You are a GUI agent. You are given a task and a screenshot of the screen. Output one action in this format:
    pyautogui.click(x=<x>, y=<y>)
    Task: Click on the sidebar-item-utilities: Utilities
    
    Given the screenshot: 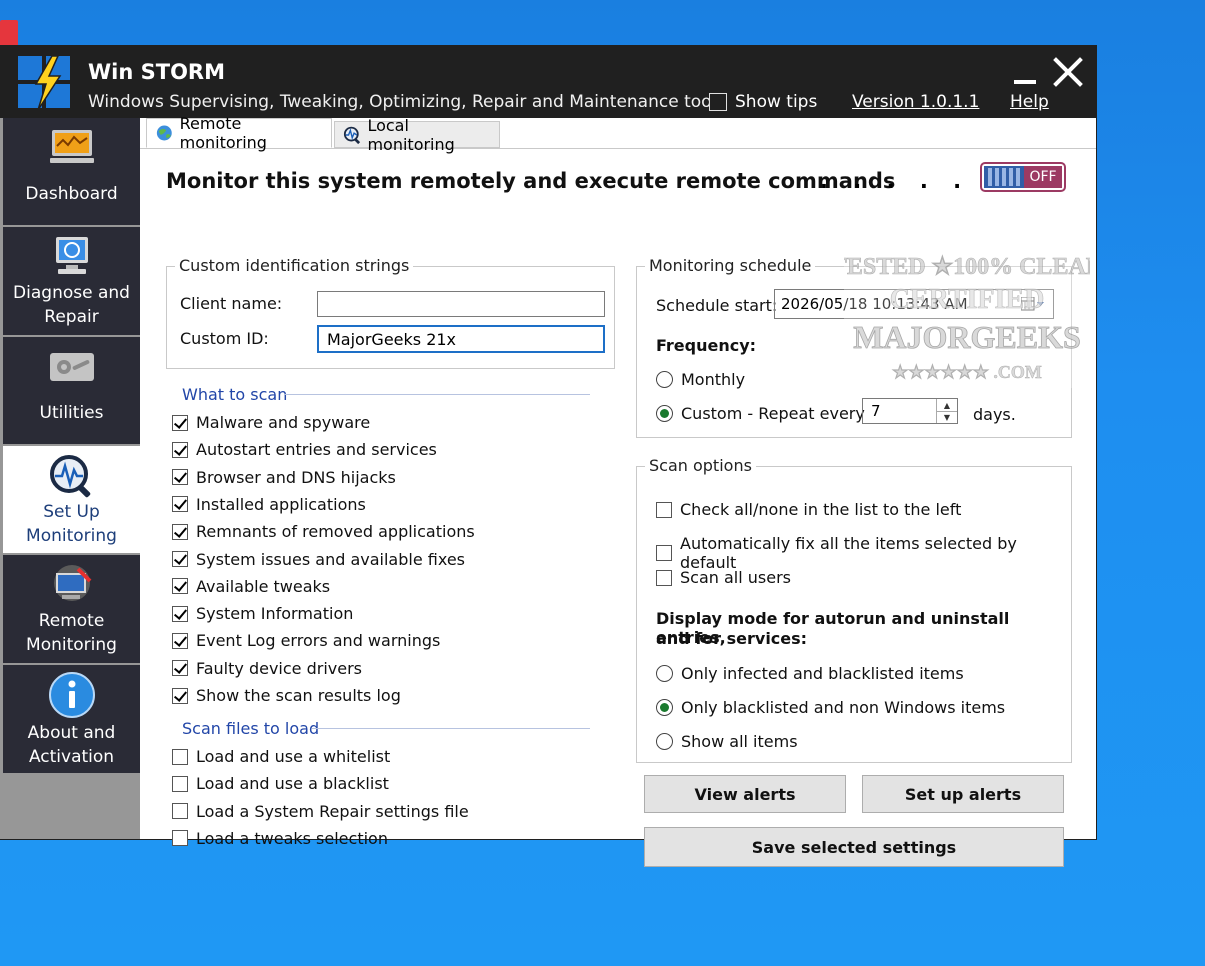 What is the action you would take?
    pyautogui.click(x=71, y=391)
    